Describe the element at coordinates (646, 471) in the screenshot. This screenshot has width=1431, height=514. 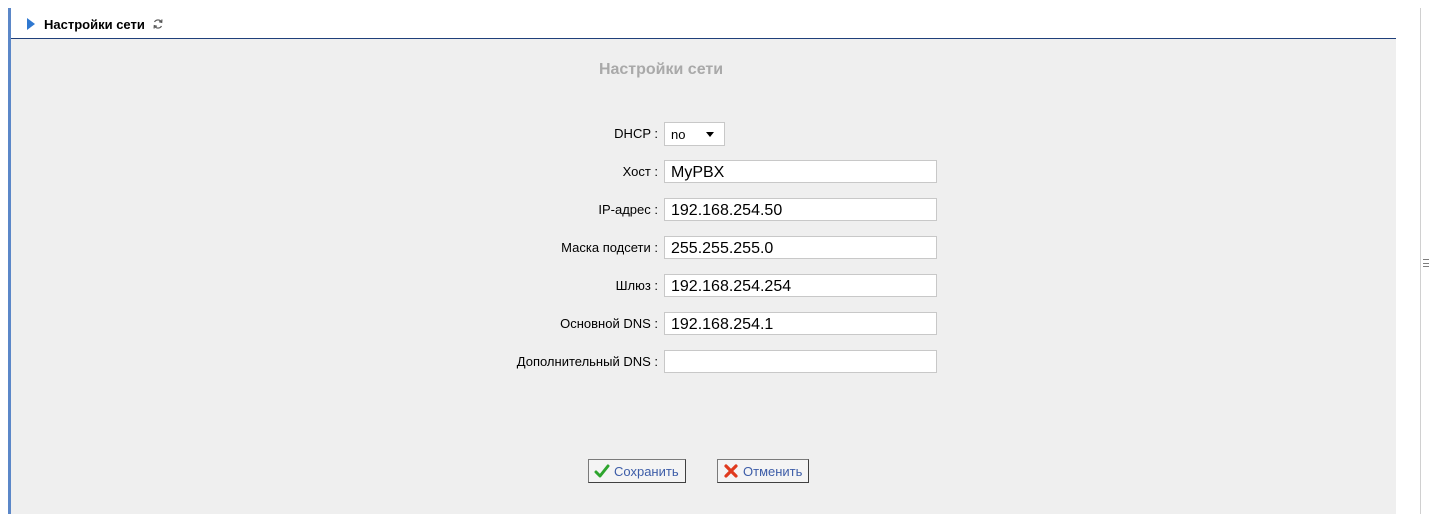
I see `save-button-label: Сохранить` at that location.